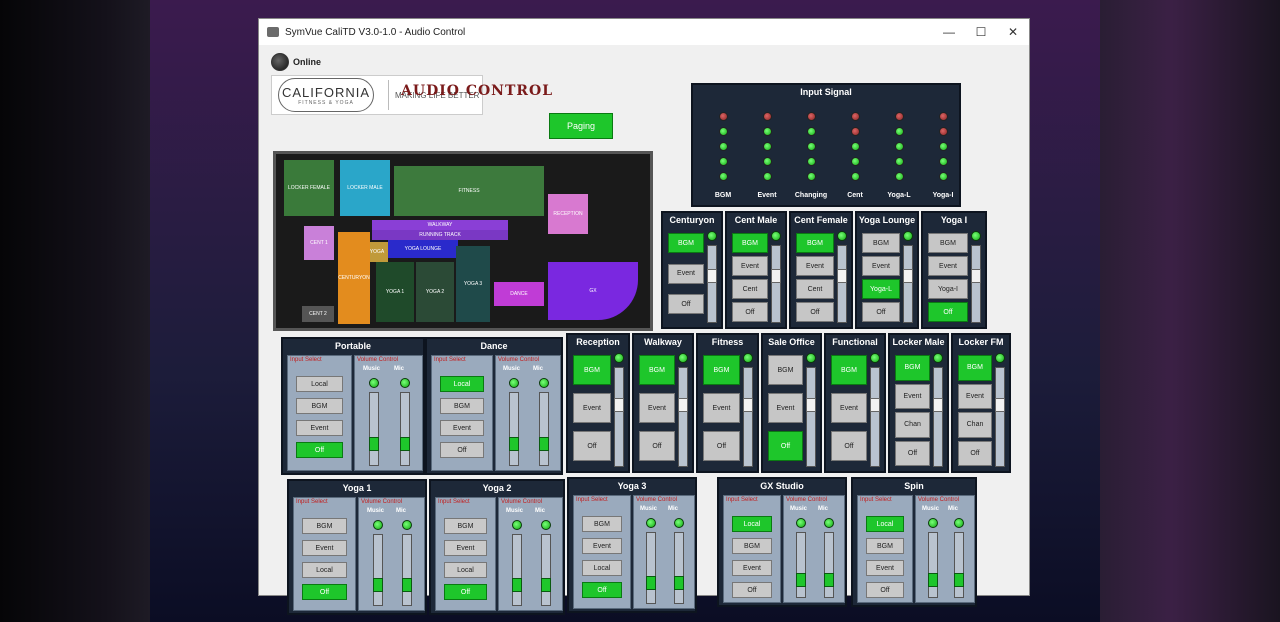 Image resolution: width=1280 pixels, height=622 pixels. Describe the element at coordinates (354, 278) in the screenshot. I see `map-zone-centuryon: CENTURYON` at that location.